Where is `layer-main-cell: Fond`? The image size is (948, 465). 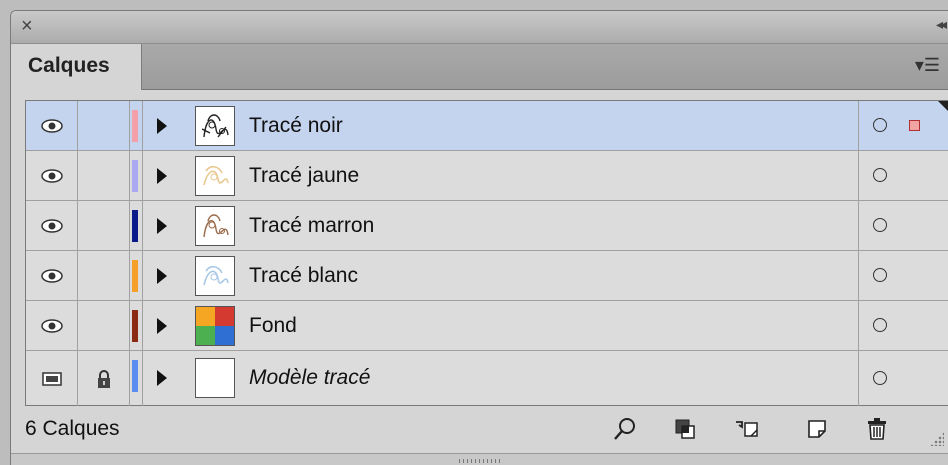
layer-main-cell: Fond is located at coordinates (500, 325).